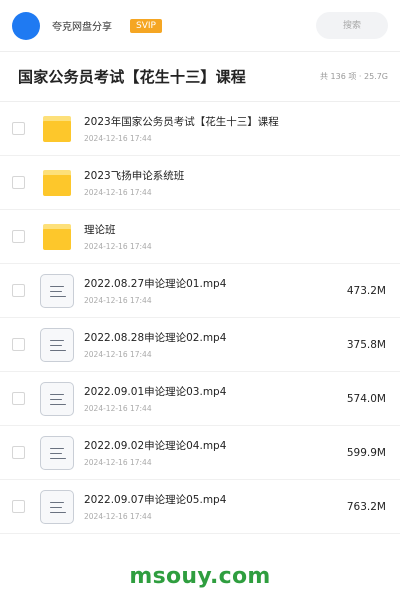  What do you see at coordinates (146, 25) in the screenshot?
I see `svip-badge: SVIP` at bounding box center [146, 25].